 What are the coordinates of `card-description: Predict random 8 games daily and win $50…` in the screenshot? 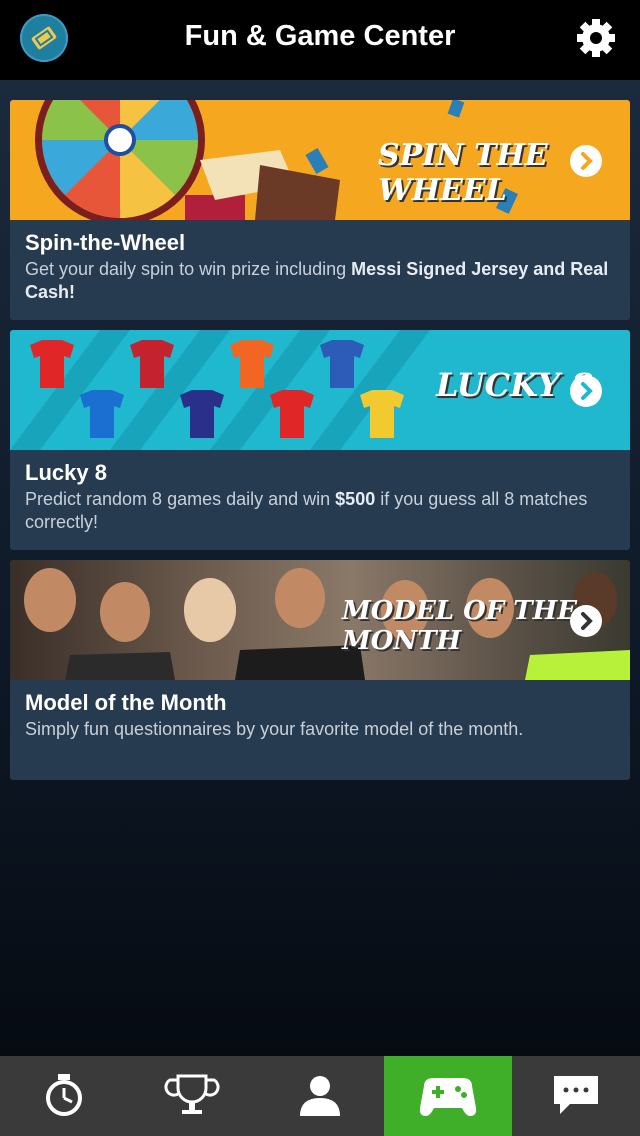 It's located at (306, 510).